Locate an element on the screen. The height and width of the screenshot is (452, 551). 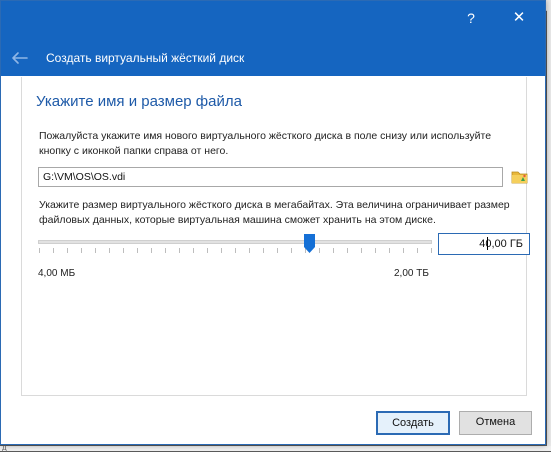
choose-folder-button is located at coordinates (520, 177).